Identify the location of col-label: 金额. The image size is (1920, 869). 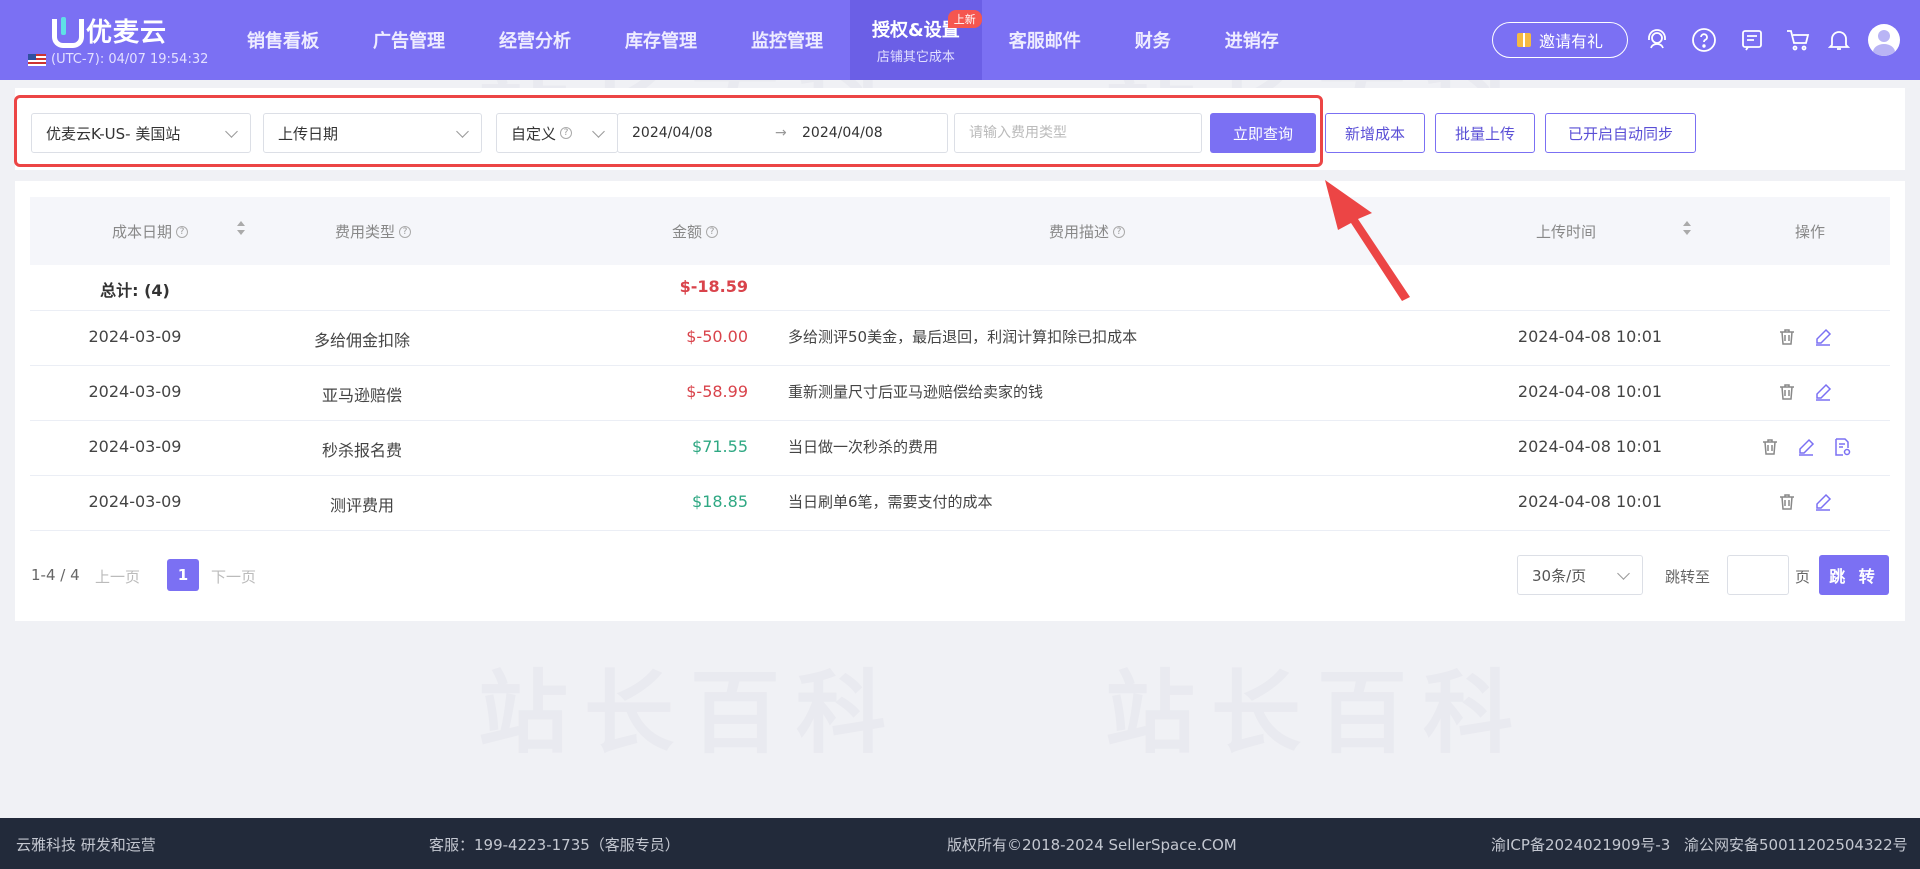
(687, 232).